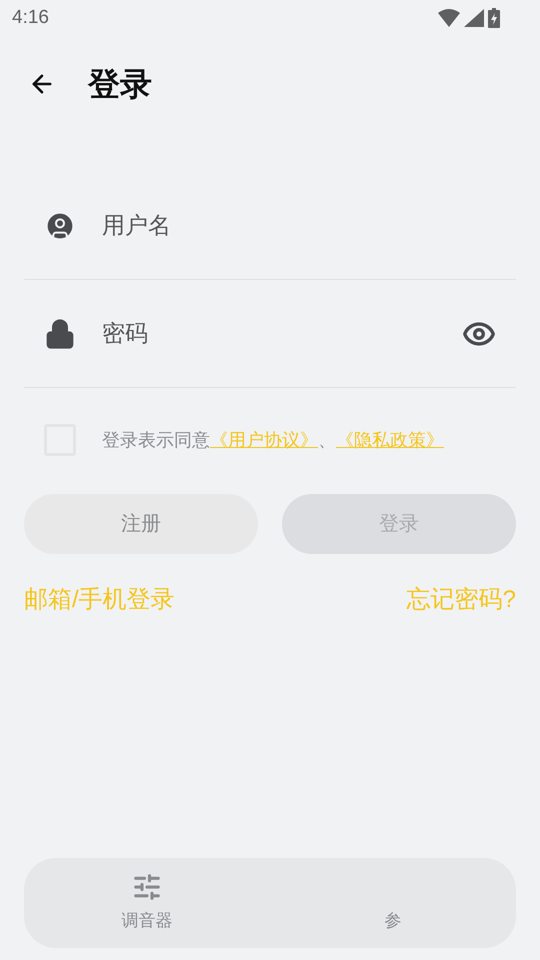 This screenshot has height=960, width=540. What do you see at coordinates (393, 903) in the screenshot?
I see `nav-tab: 参` at bounding box center [393, 903].